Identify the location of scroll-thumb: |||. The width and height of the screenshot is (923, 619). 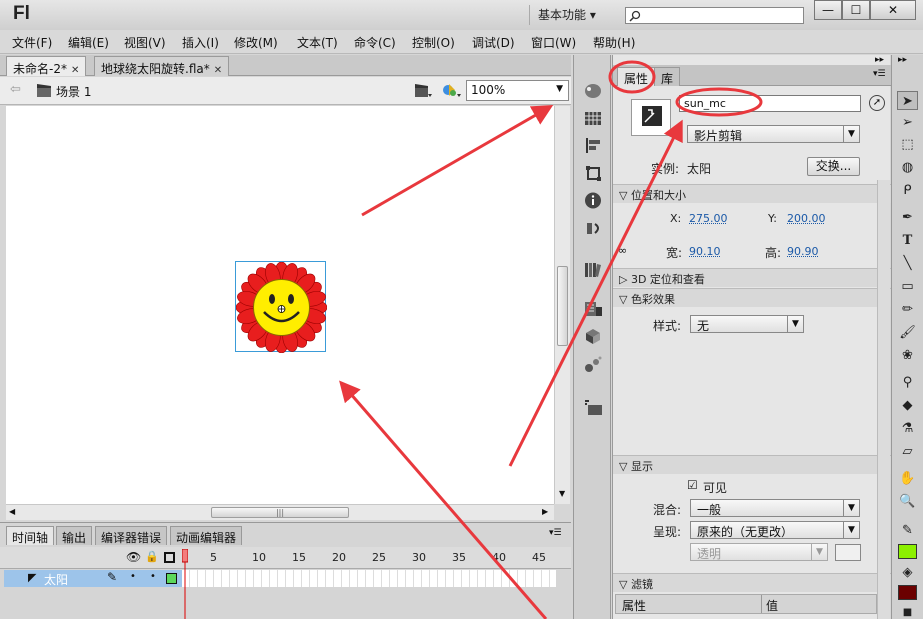
(280, 512).